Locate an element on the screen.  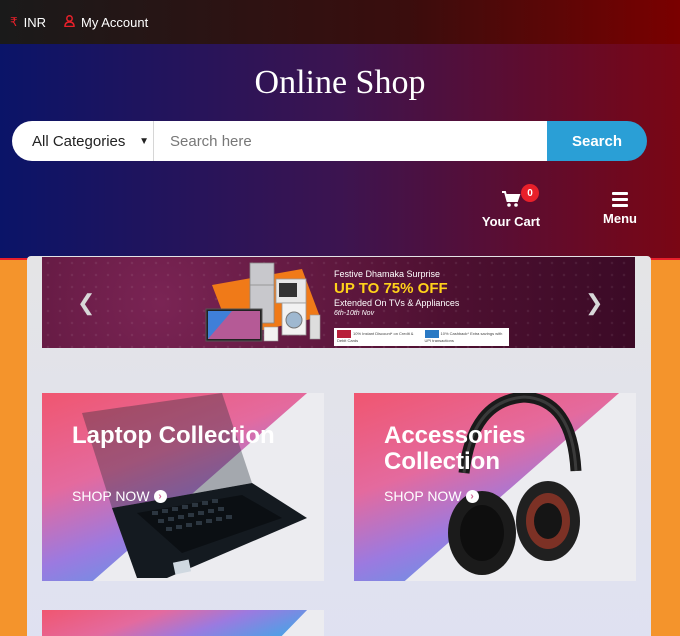
menu-button: Menu is located at coordinates (620, 209).